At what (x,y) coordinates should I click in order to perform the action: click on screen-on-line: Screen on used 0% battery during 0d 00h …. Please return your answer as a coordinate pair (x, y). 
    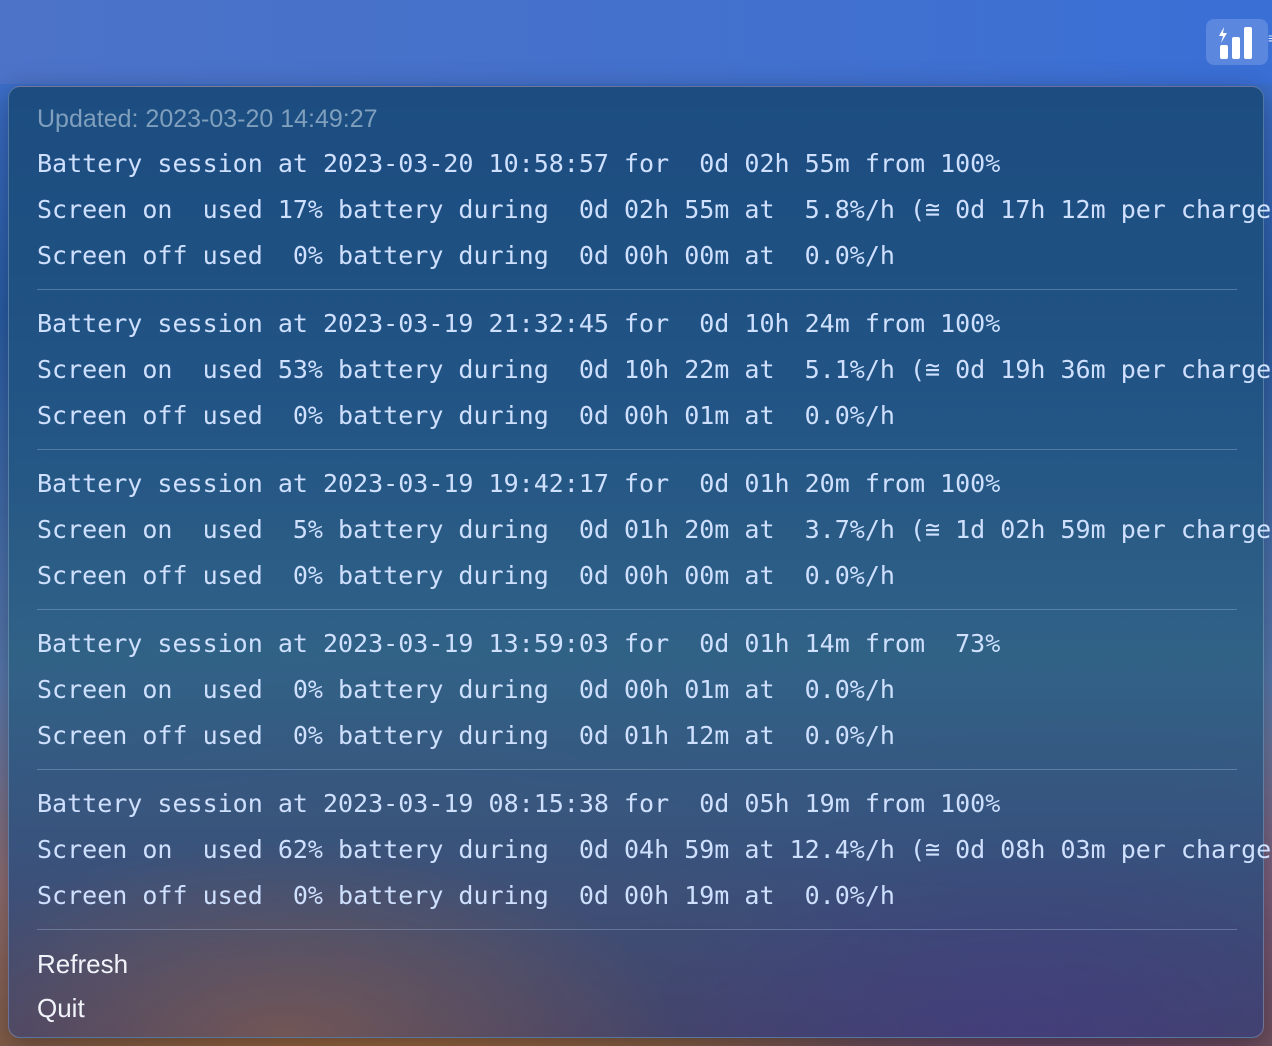
    Looking at the image, I should click on (466, 690).